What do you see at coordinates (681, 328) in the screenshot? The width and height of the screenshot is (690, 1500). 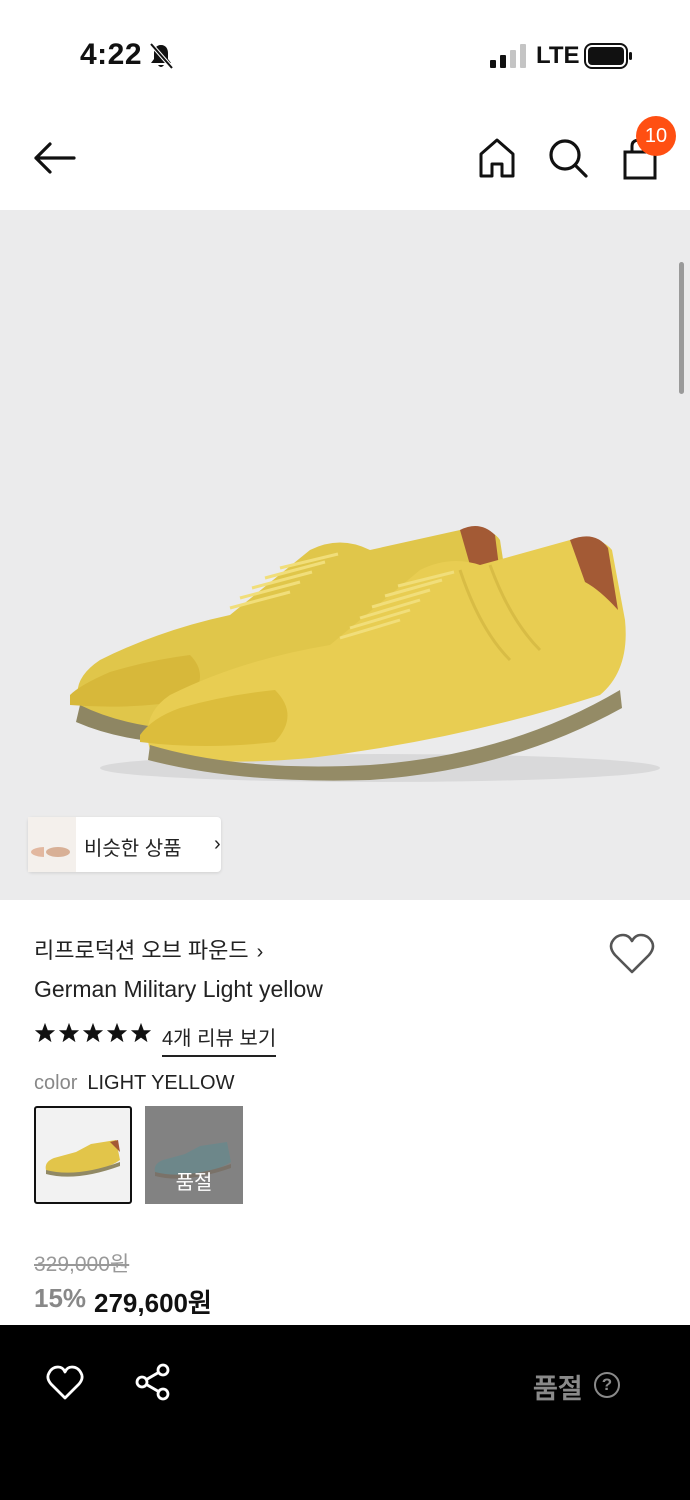 I see `scrollbar` at bounding box center [681, 328].